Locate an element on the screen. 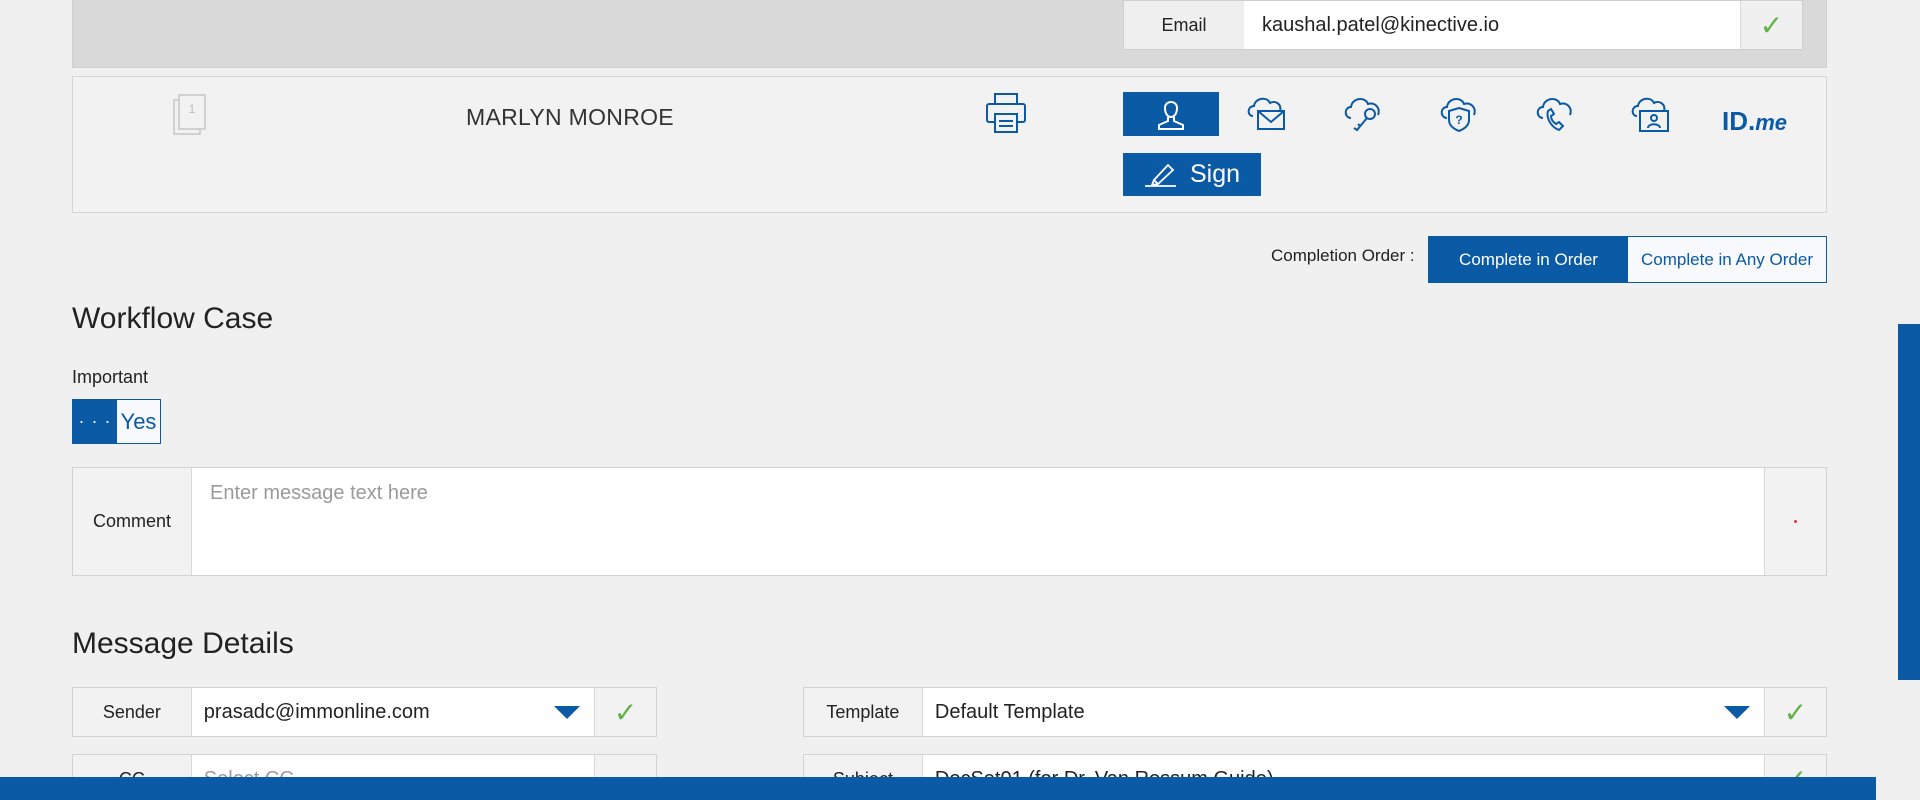  user-icon is located at coordinates (1171, 115).